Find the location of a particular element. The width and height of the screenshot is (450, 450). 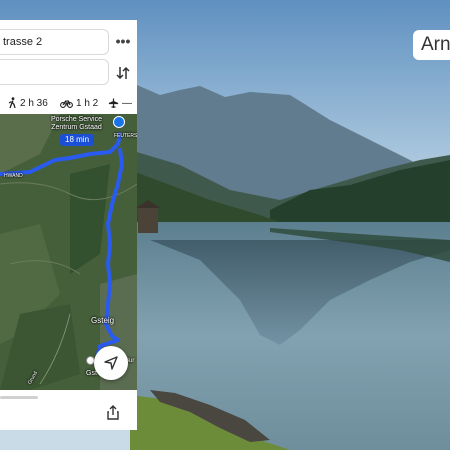

swap-icon is located at coordinates (123, 73).